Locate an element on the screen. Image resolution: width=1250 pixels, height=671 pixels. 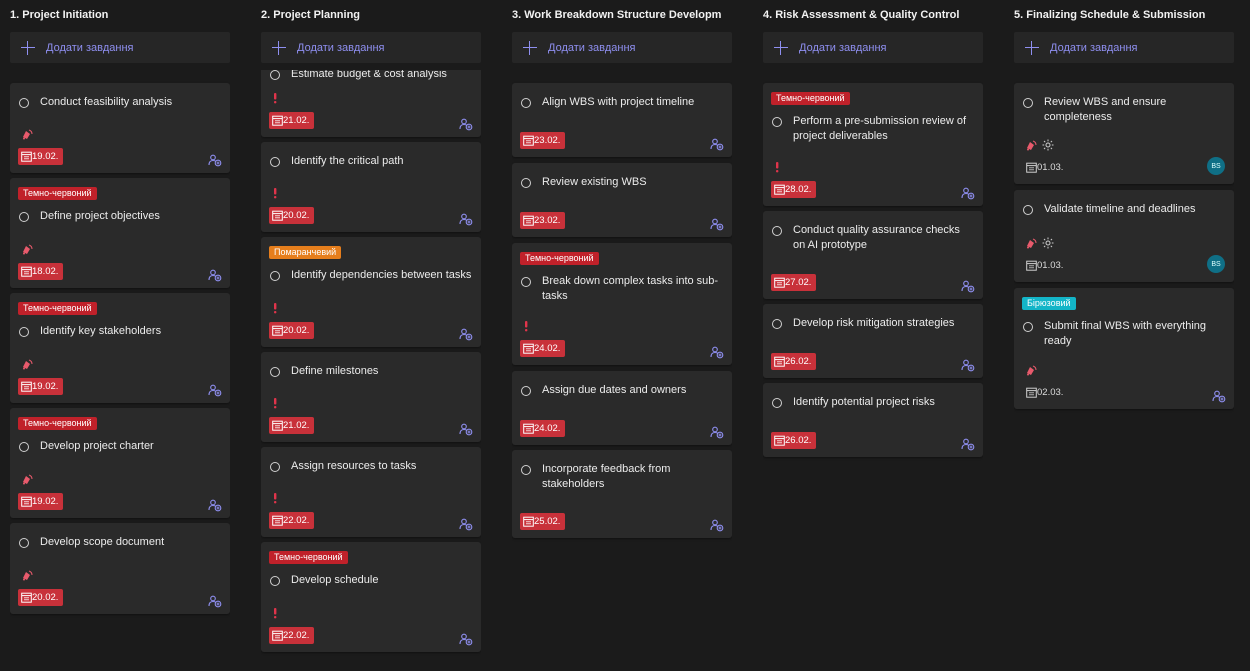
task-card: Assign resources to tasks 22.02. is located at coordinates (371, 492).